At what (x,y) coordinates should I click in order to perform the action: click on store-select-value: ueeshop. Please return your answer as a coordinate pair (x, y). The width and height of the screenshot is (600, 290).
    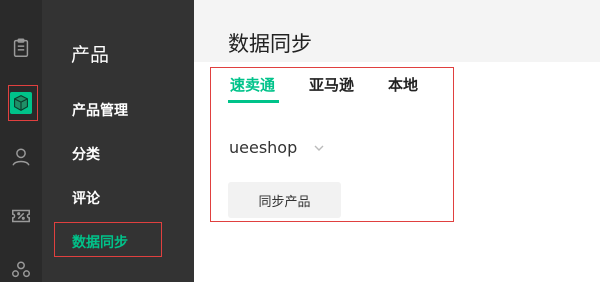
    Looking at the image, I should click on (263, 147).